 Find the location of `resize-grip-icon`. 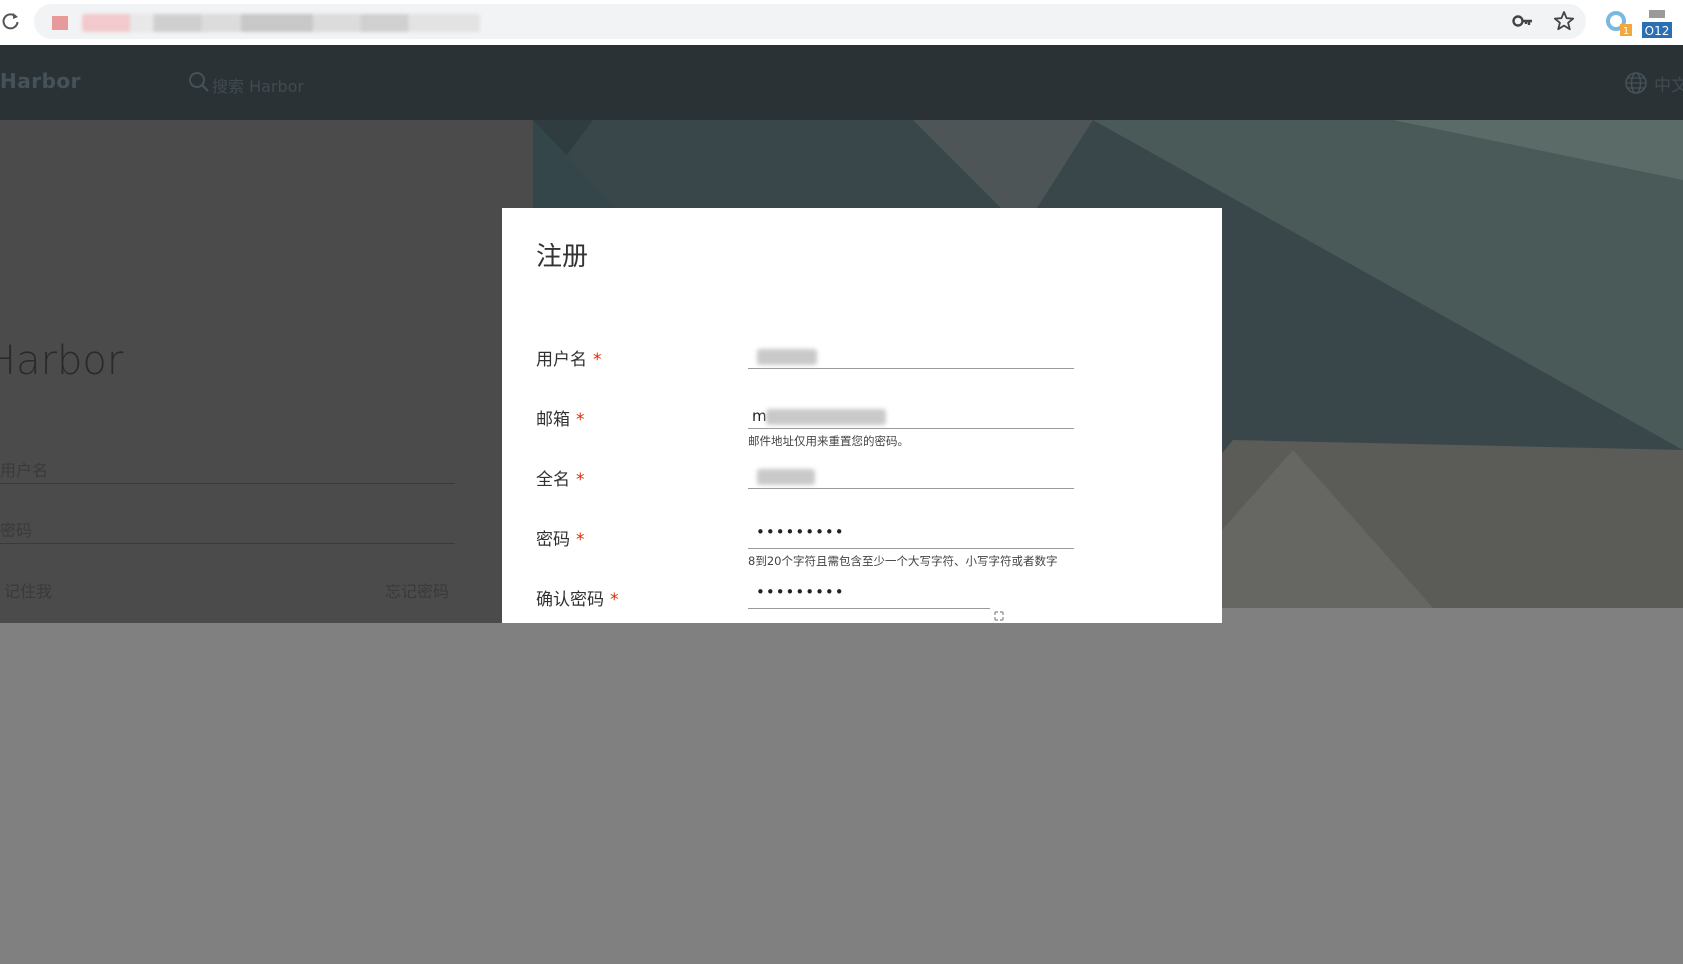

resize-grip-icon is located at coordinates (999, 616).